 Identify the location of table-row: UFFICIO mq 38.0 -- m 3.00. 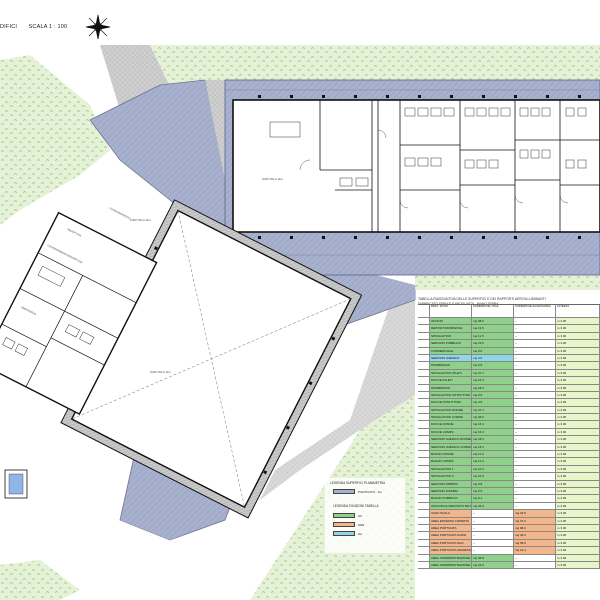
(509, 322).